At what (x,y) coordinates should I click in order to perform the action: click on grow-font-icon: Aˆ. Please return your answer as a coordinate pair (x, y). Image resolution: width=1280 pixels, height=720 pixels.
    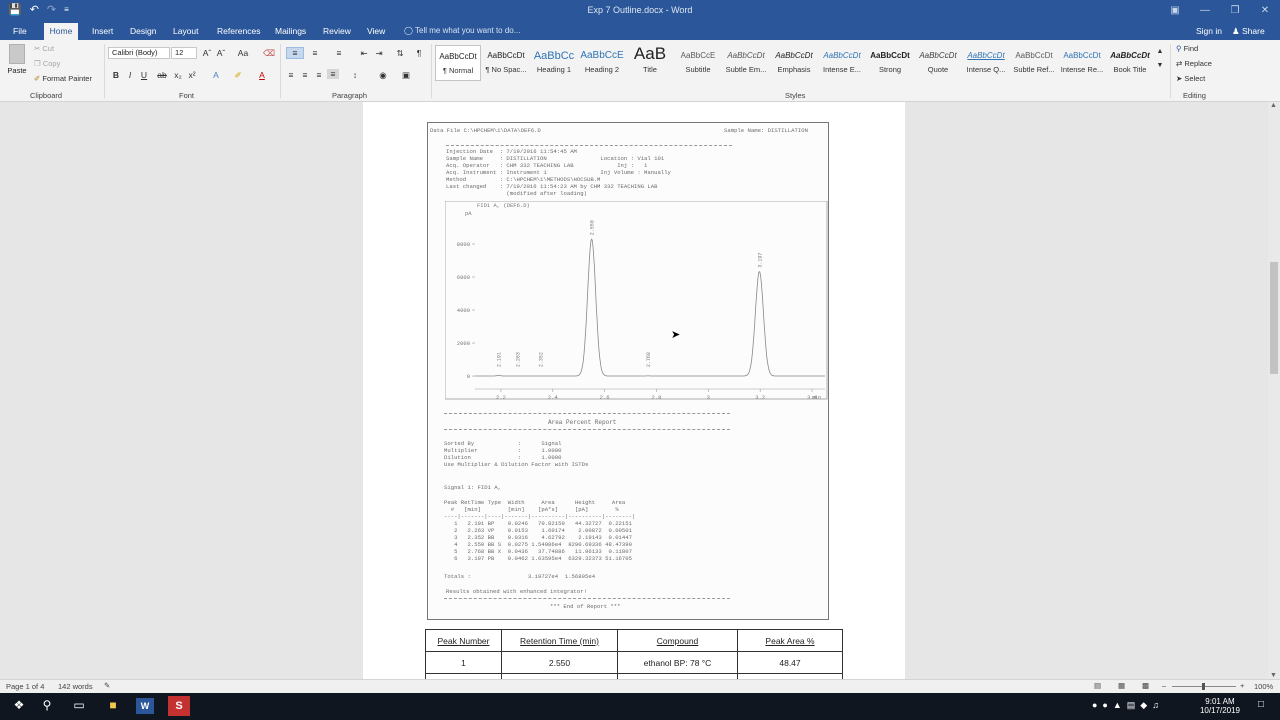
    Looking at the image, I should click on (207, 53).